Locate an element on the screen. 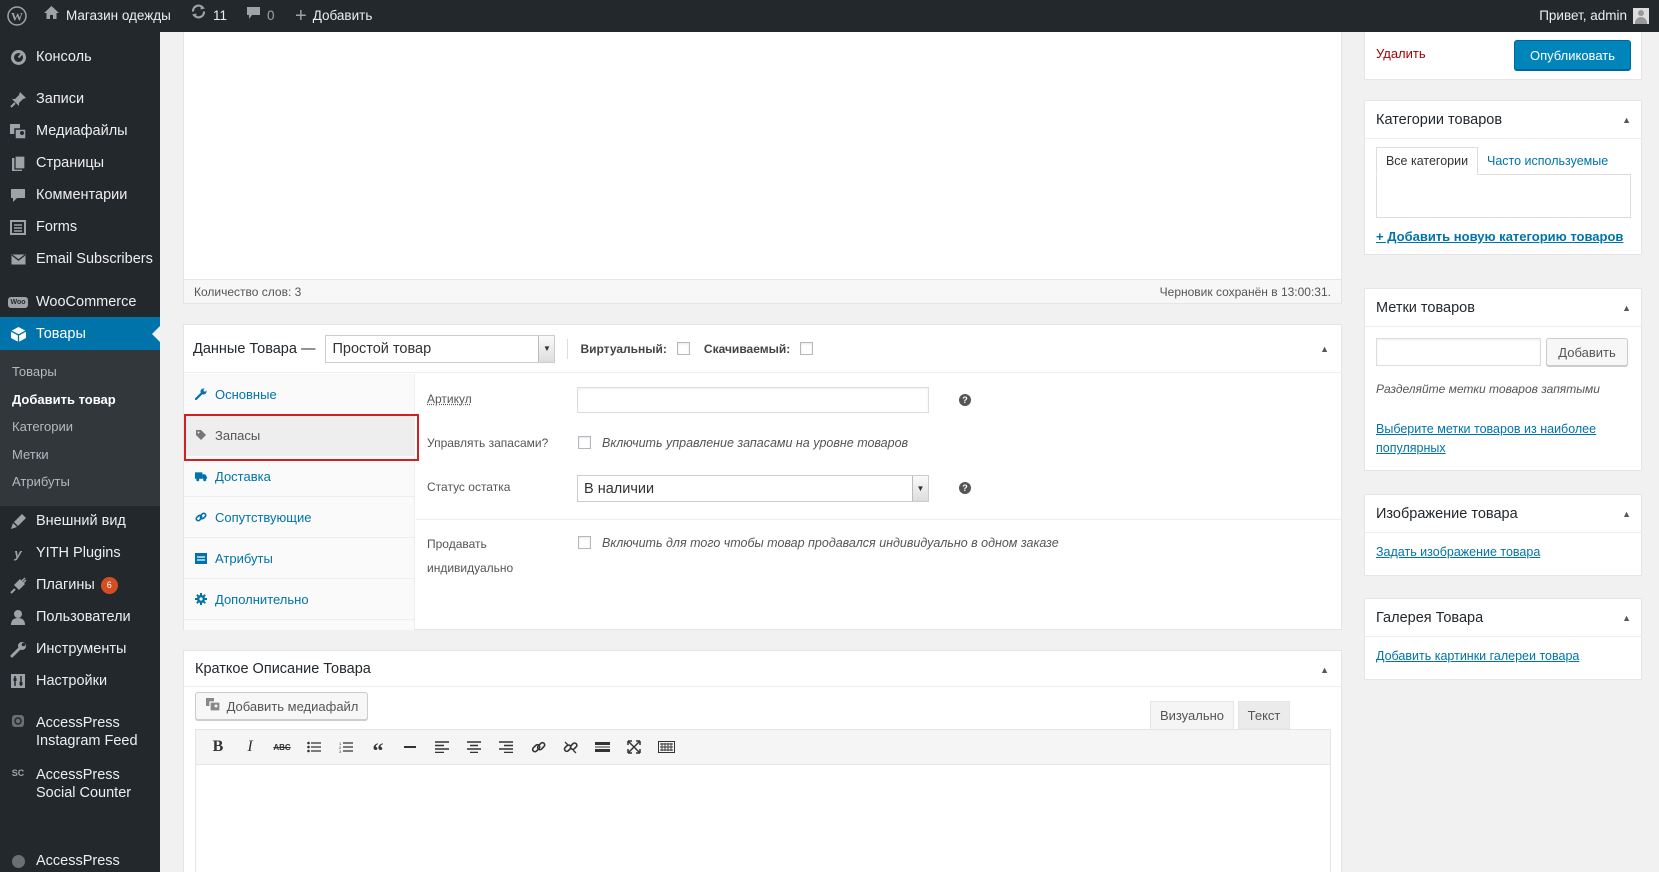  sold-individually-checkbox is located at coordinates (584, 542).